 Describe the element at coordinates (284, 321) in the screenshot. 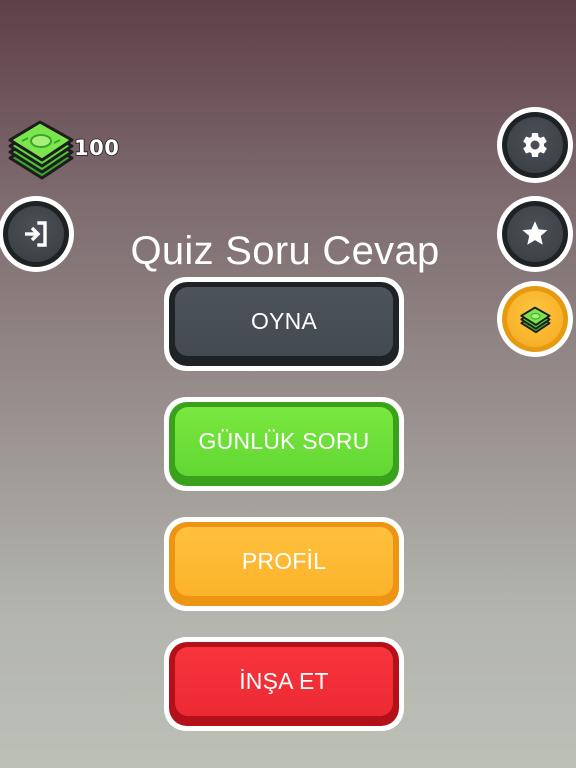

I see `play-button-label: OYNA` at that location.